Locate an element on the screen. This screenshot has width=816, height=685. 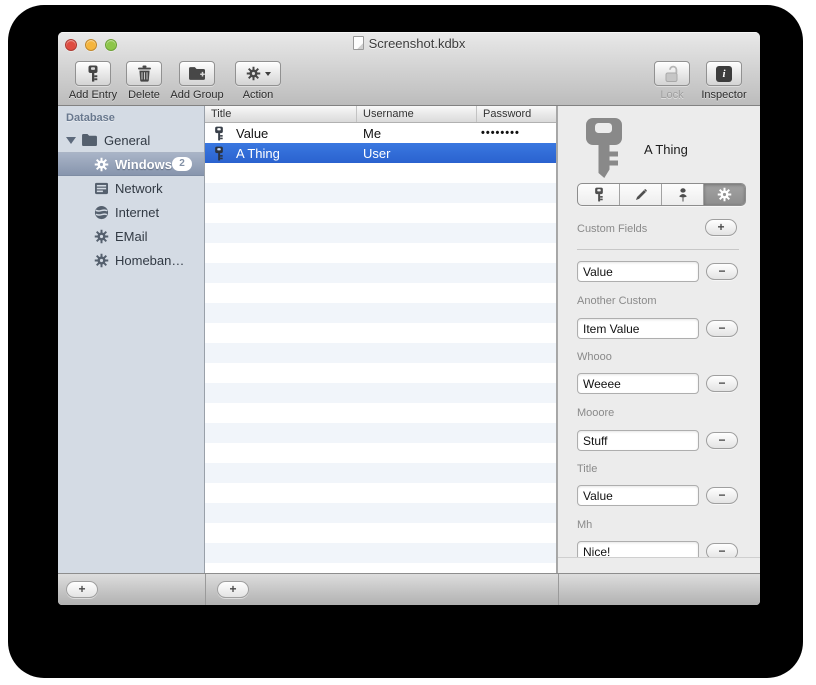
bottom-bar: + + is located at coordinates (409, 589).